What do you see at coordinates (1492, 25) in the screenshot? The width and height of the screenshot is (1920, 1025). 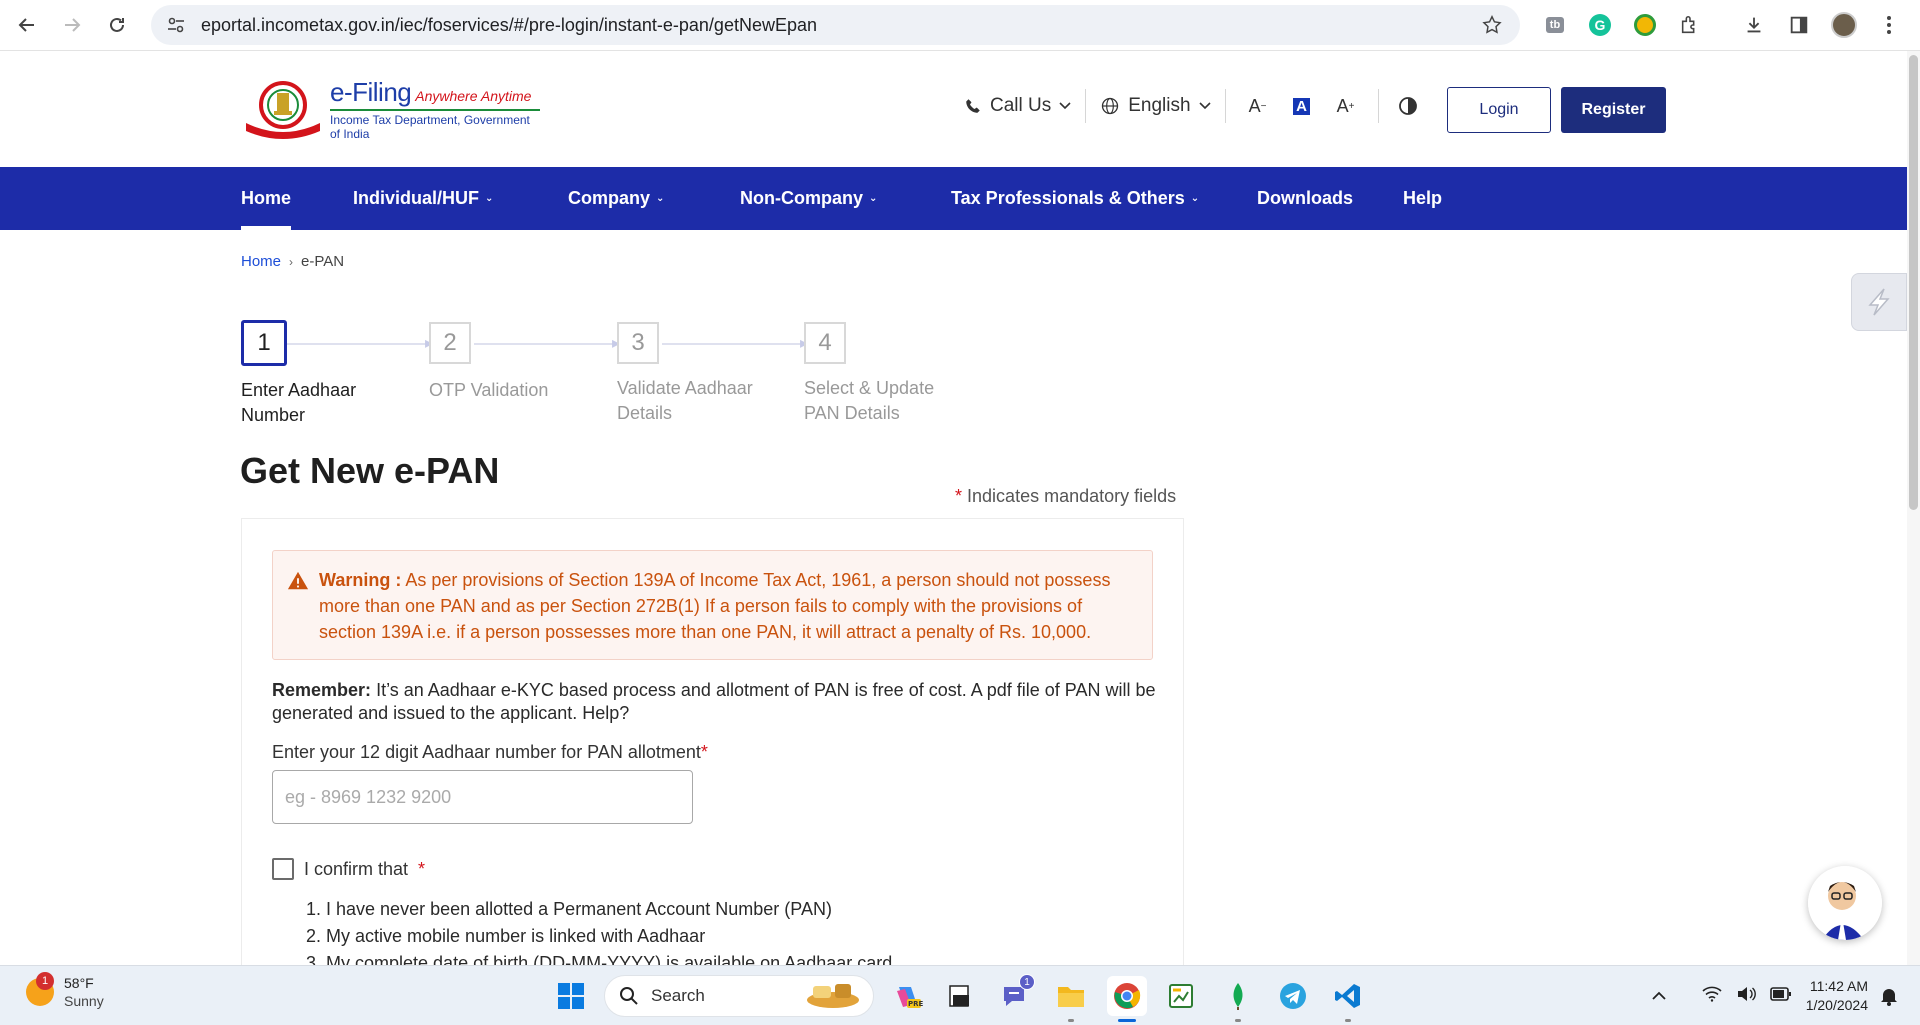 I see `bookmark-star-icon` at bounding box center [1492, 25].